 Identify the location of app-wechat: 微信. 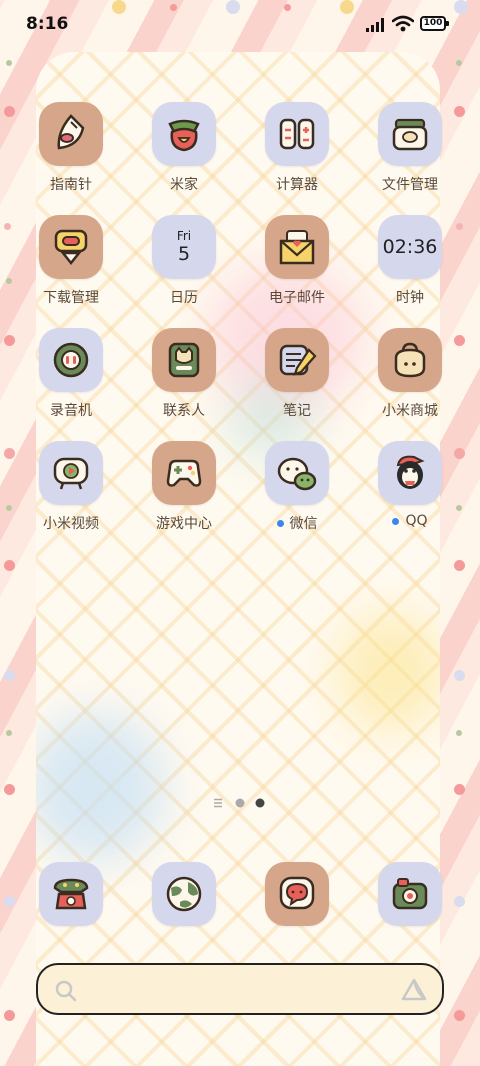
(297, 487).